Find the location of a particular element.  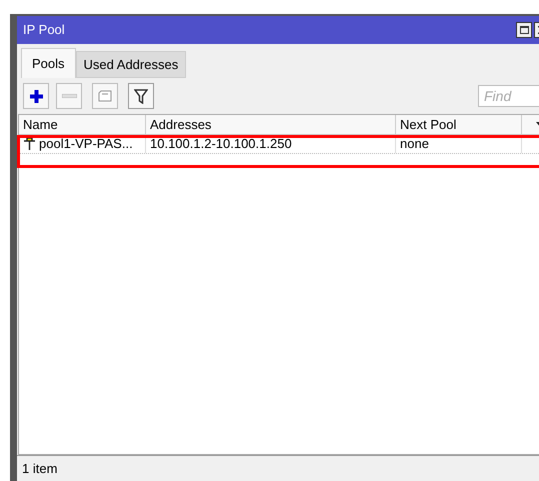

comment-button is located at coordinates (105, 96).